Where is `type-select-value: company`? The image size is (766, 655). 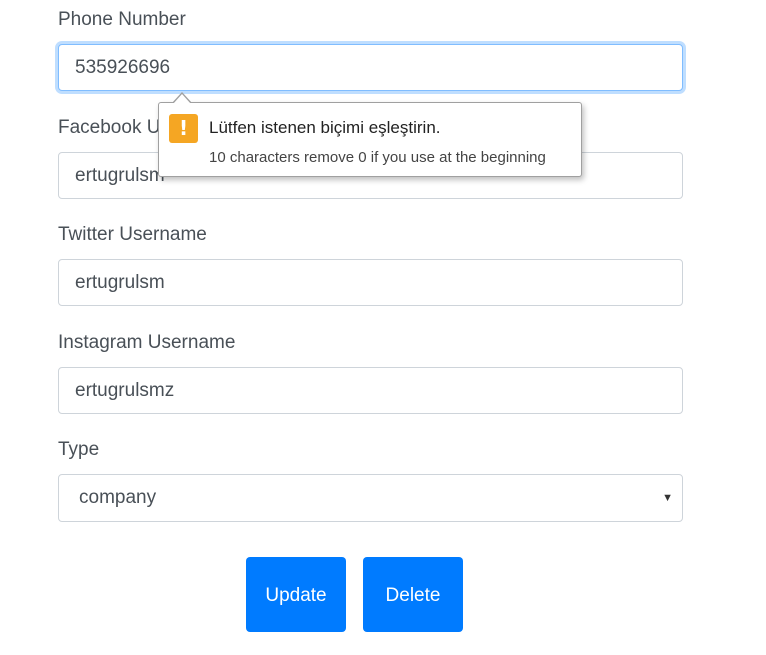
type-select-value: company is located at coordinates (118, 497).